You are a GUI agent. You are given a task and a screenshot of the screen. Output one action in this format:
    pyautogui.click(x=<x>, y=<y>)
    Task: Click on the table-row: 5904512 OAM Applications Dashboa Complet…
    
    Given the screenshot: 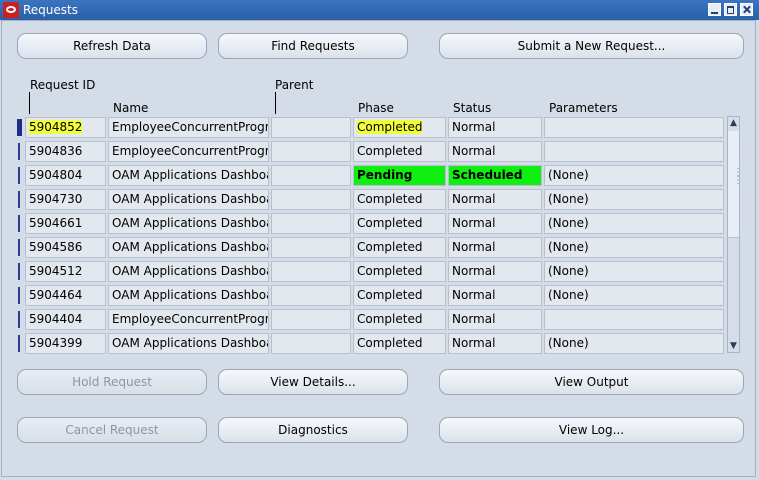 What is the action you would take?
    pyautogui.click(x=379, y=271)
    